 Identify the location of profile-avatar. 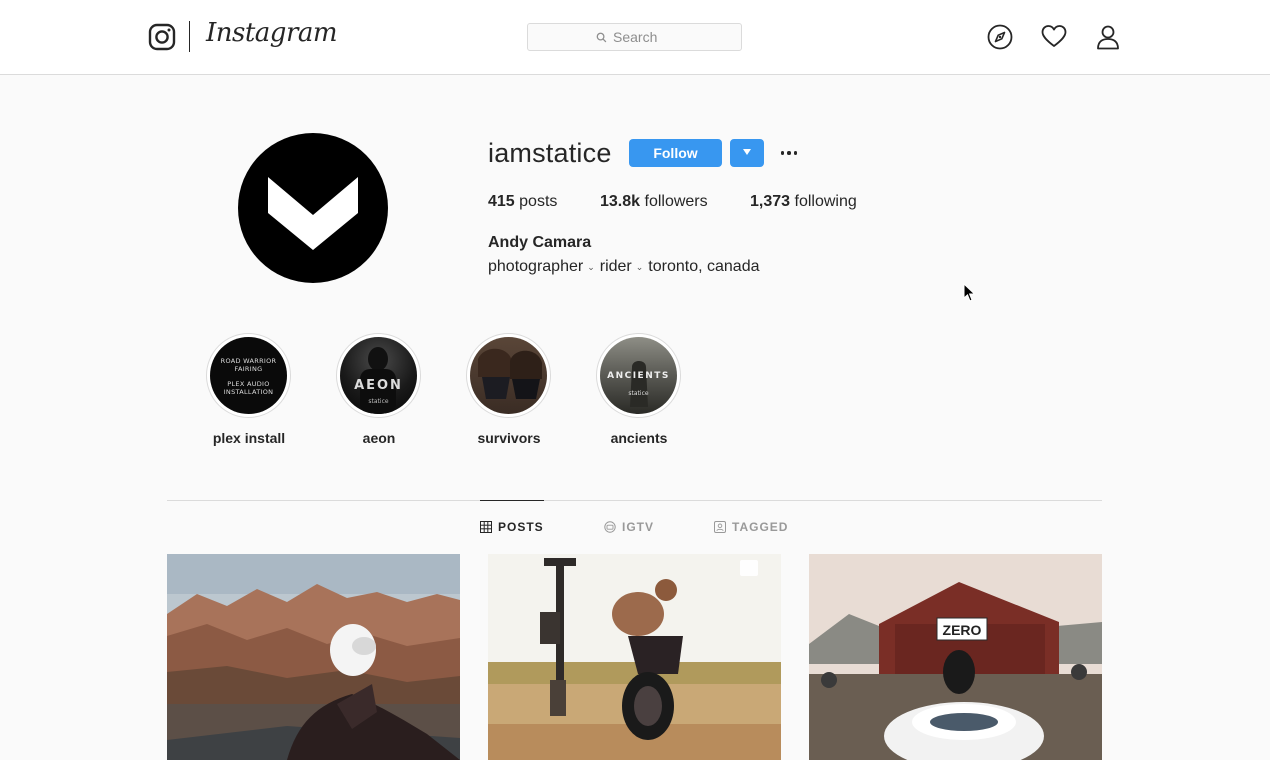
(313, 208).